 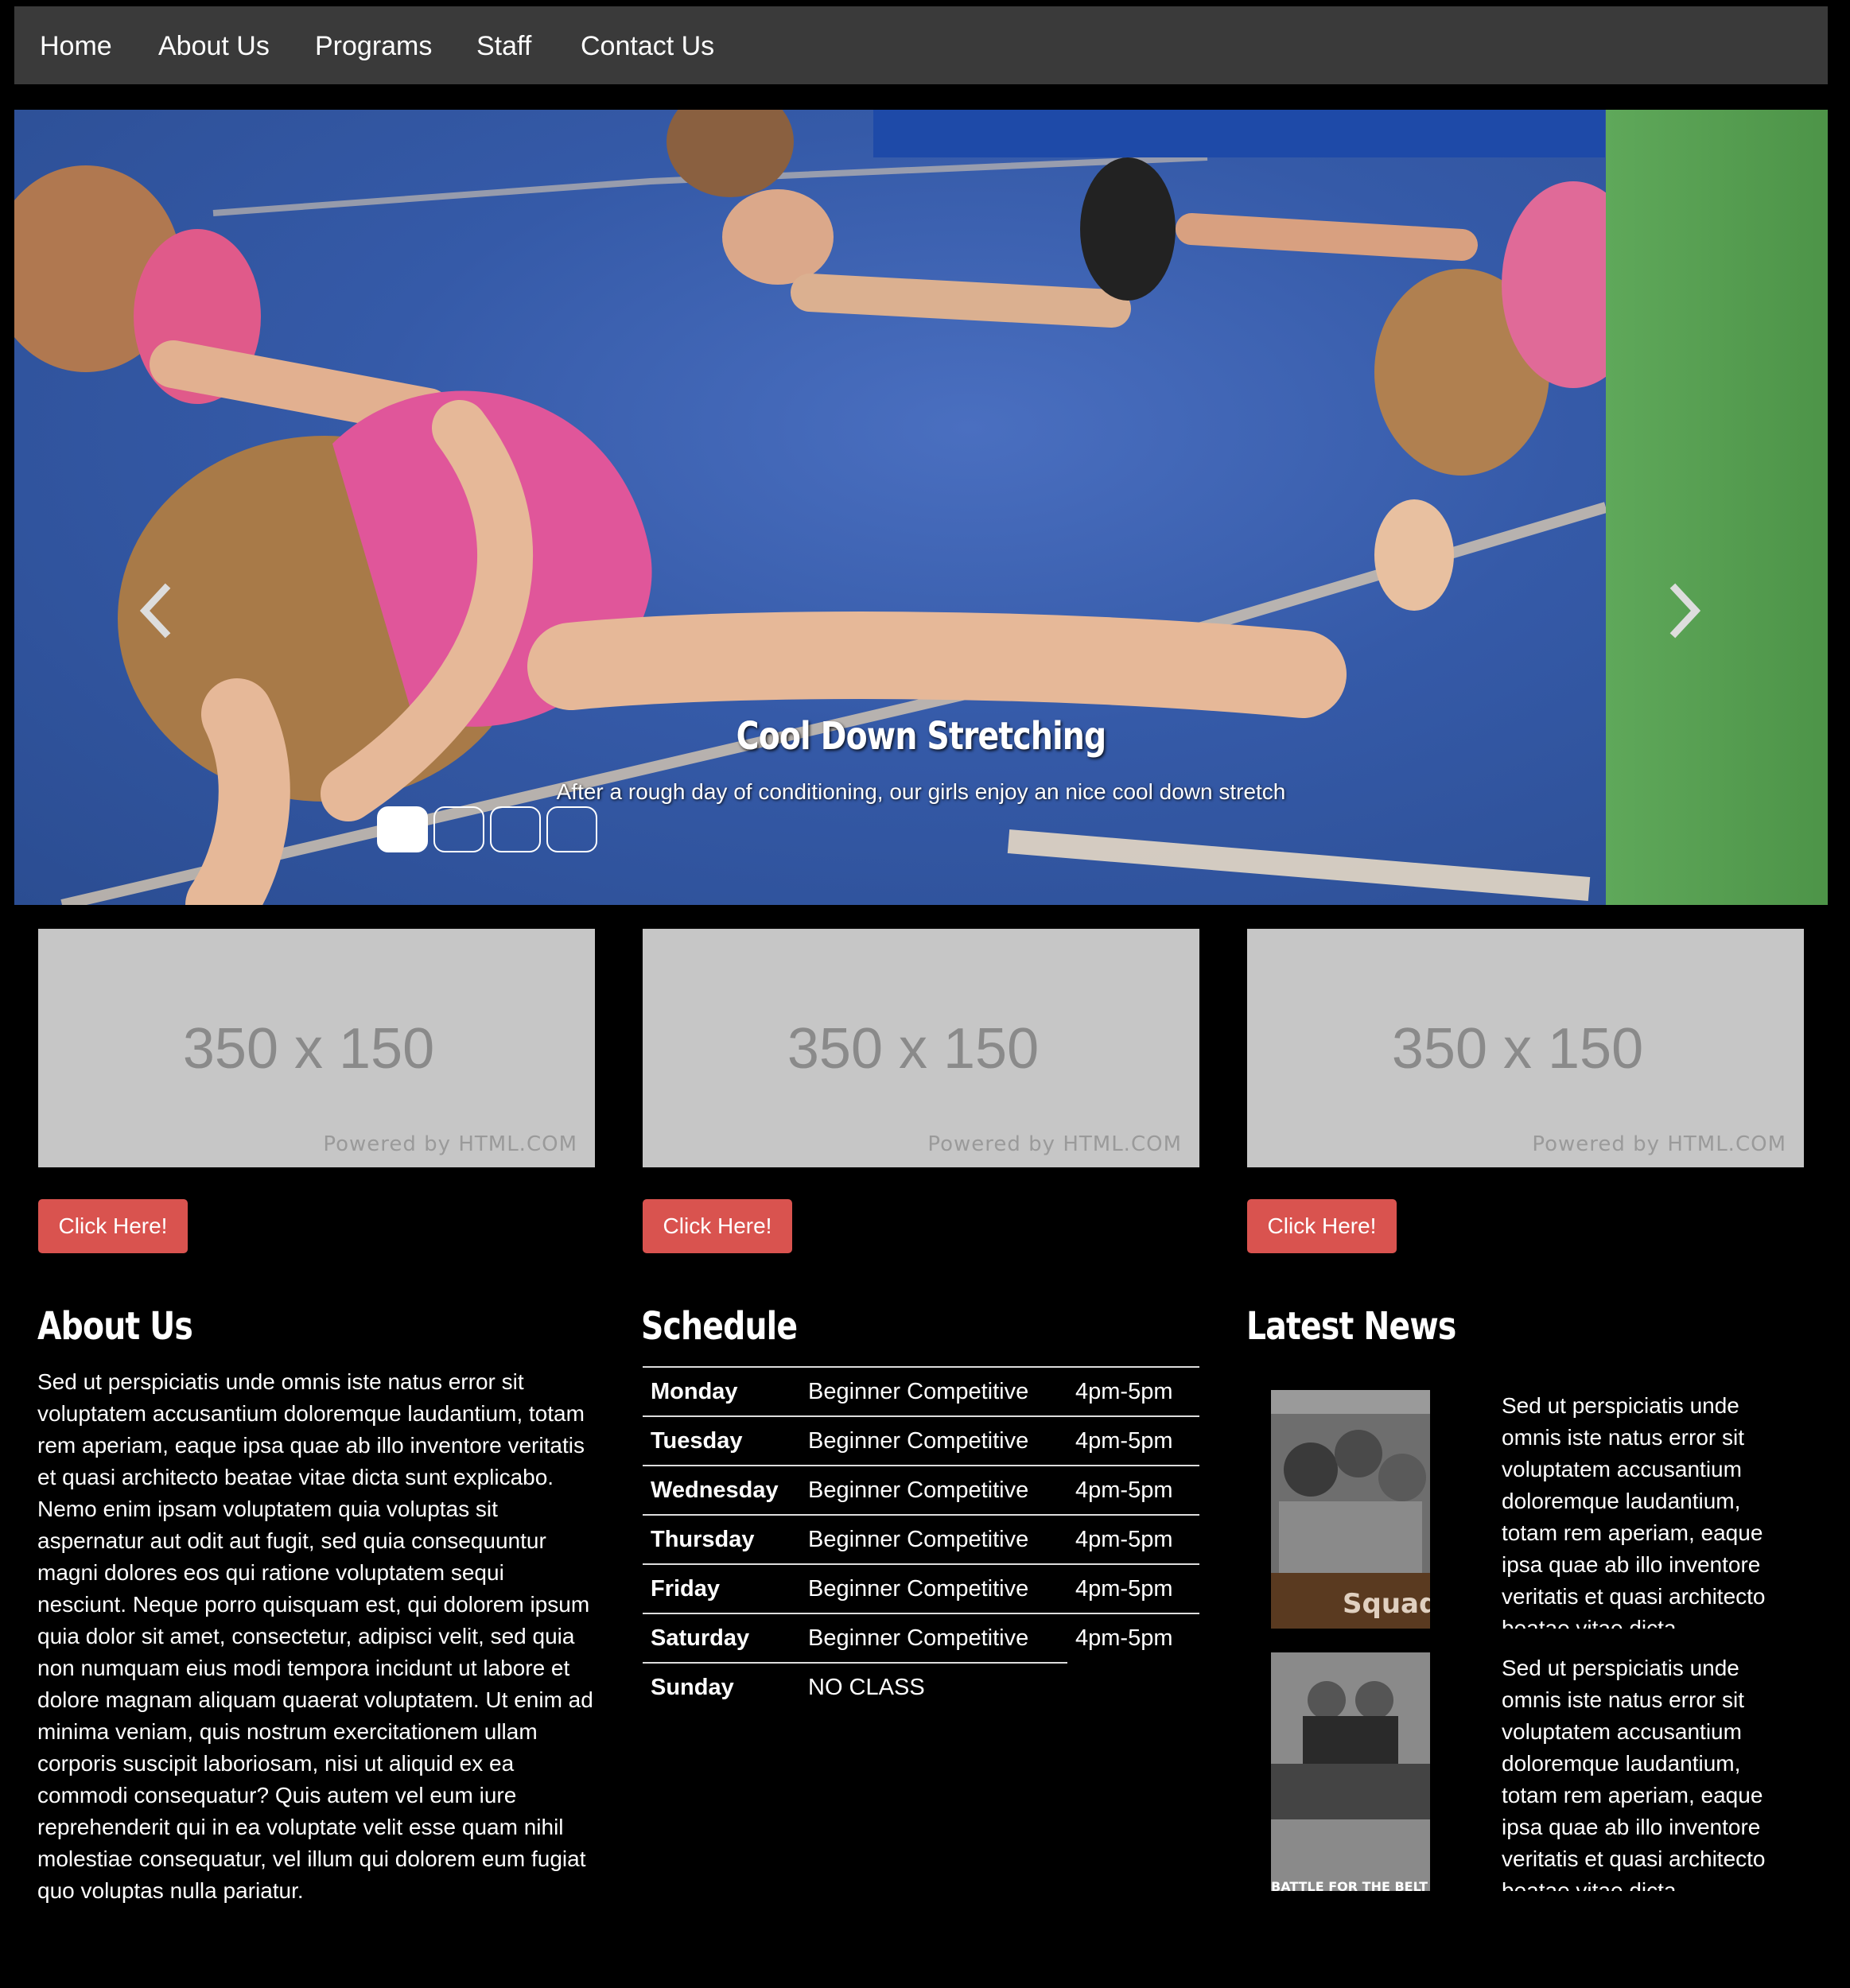 I want to click on schedule-row: Monday Beginner Competitive 4pm-5pm, so click(x=921, y=1391).